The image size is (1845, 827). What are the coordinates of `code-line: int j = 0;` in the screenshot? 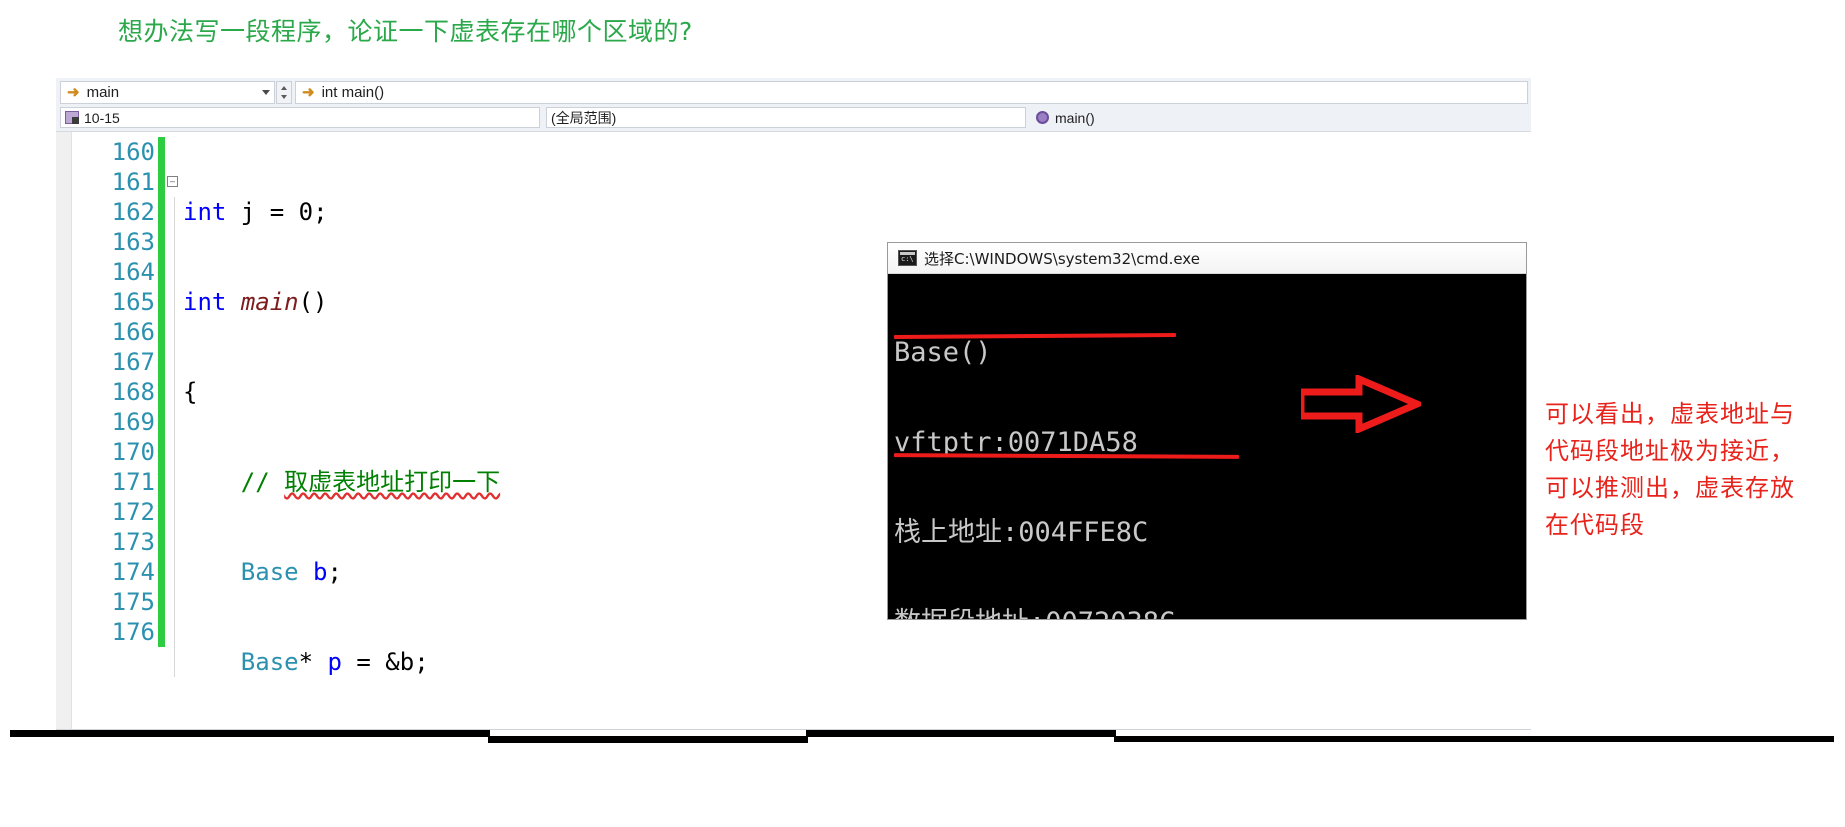 It's located at (255, 212).